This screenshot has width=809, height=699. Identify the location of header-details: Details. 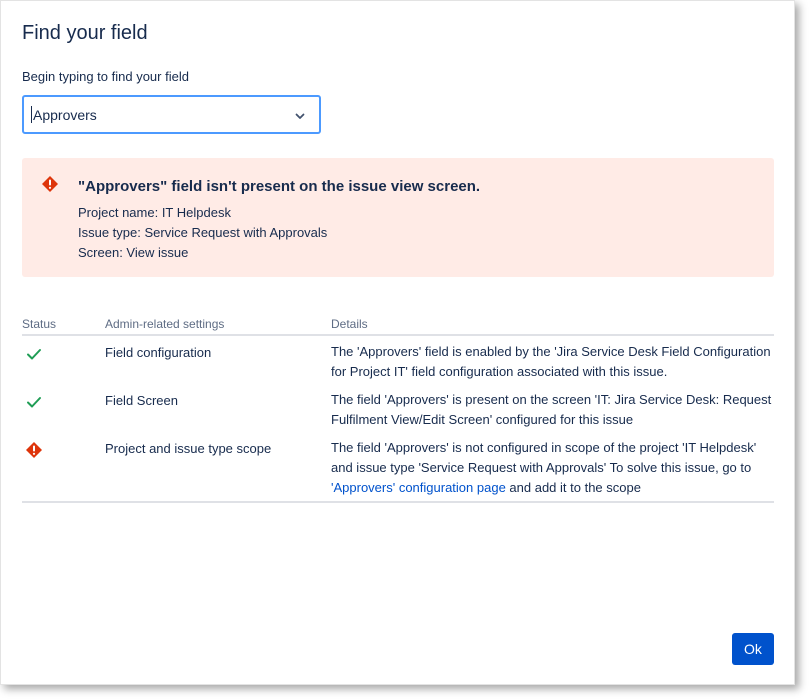
(349, 324).